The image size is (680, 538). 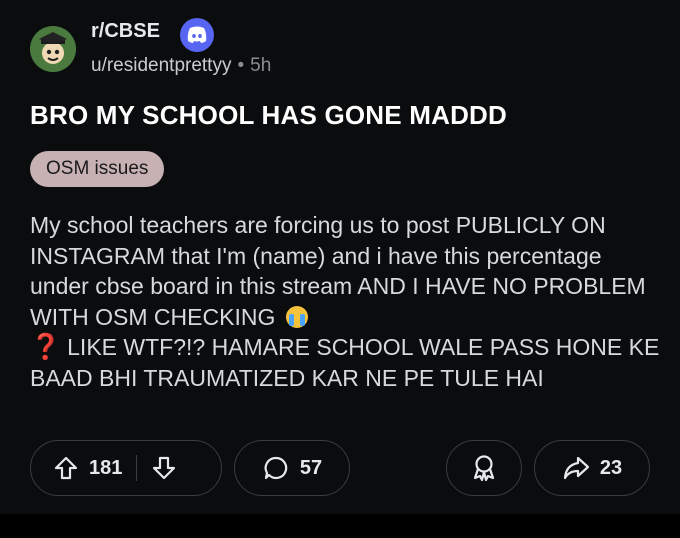 What do you see at coordinates (268, 115) in the screenshot?
I see `post-title: BRO MY SCHOOL HAS GONE MADDD` at bounding box center [268, 115].